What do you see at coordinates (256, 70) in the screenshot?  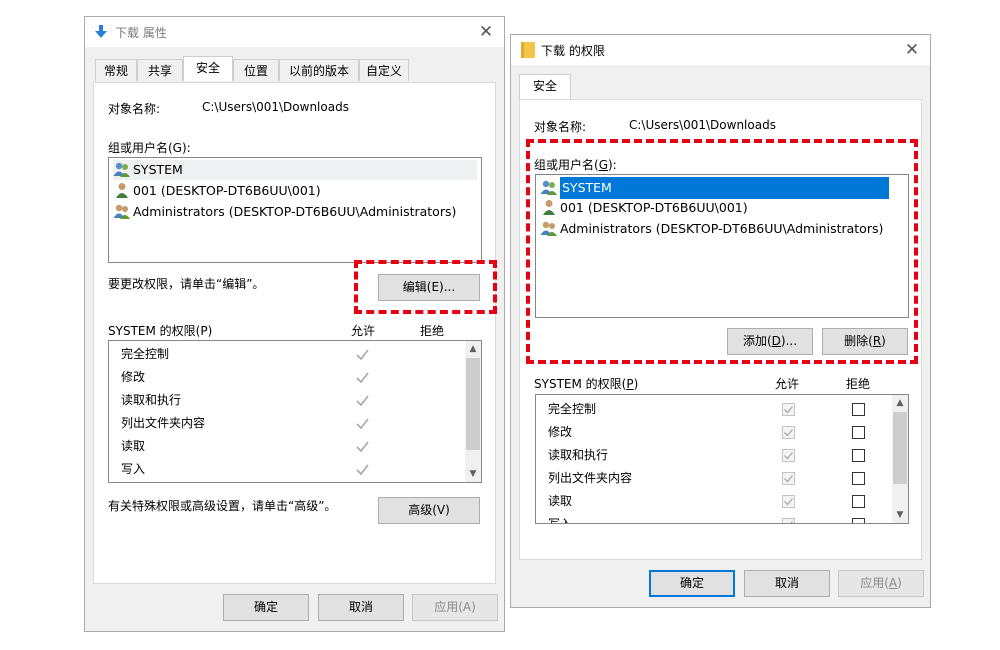 I see `tab-location: 位置` at bounding box center [256, 70].